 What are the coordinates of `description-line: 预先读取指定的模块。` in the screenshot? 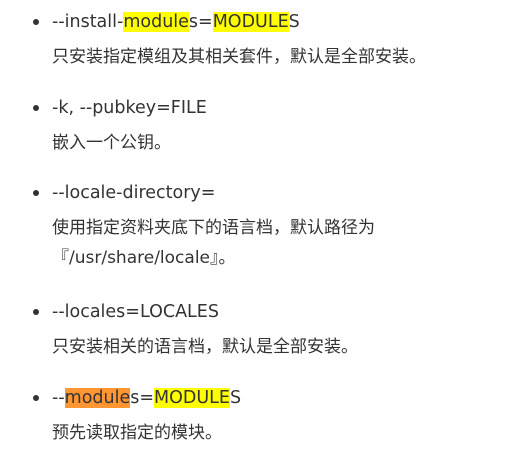 It's located at (137, 433).